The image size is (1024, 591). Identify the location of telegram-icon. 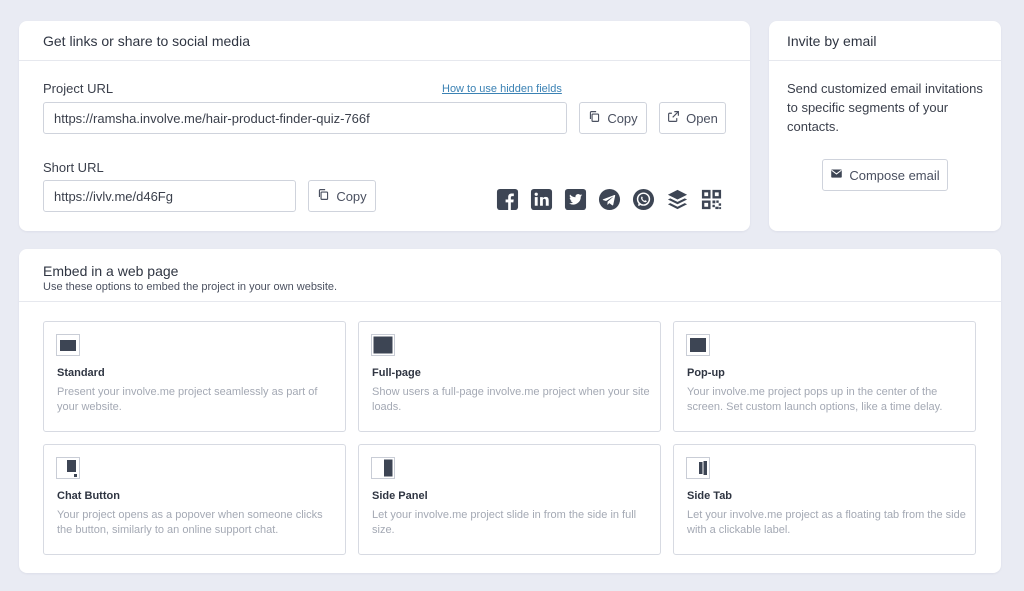
(609, 199).